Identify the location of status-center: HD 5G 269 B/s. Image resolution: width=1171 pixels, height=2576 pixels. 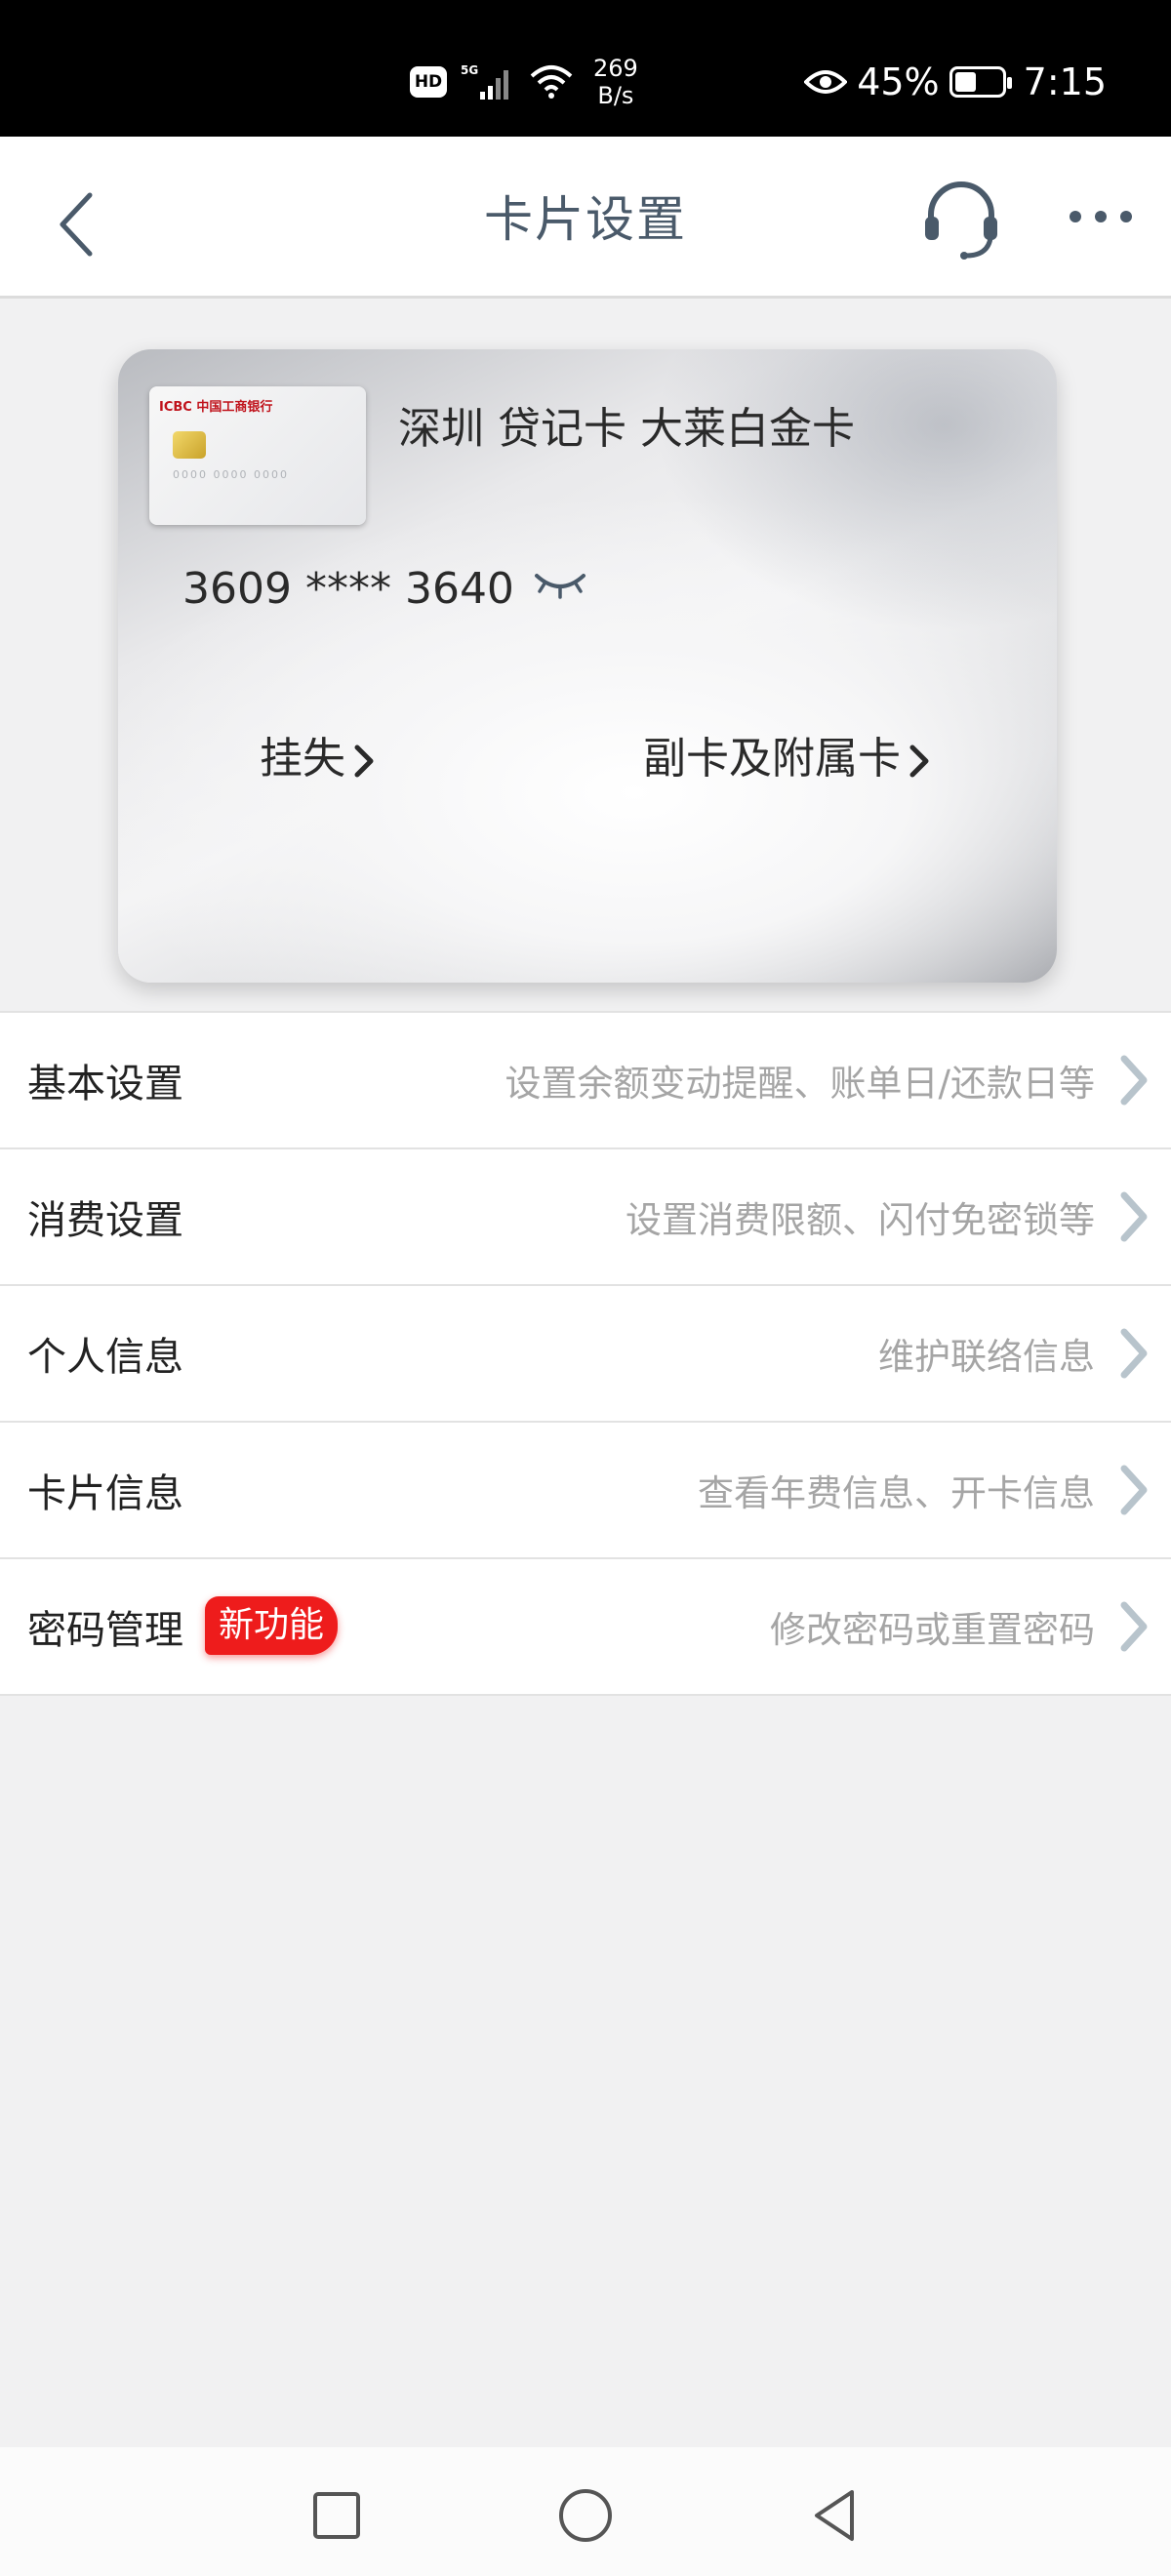
(524, 82).